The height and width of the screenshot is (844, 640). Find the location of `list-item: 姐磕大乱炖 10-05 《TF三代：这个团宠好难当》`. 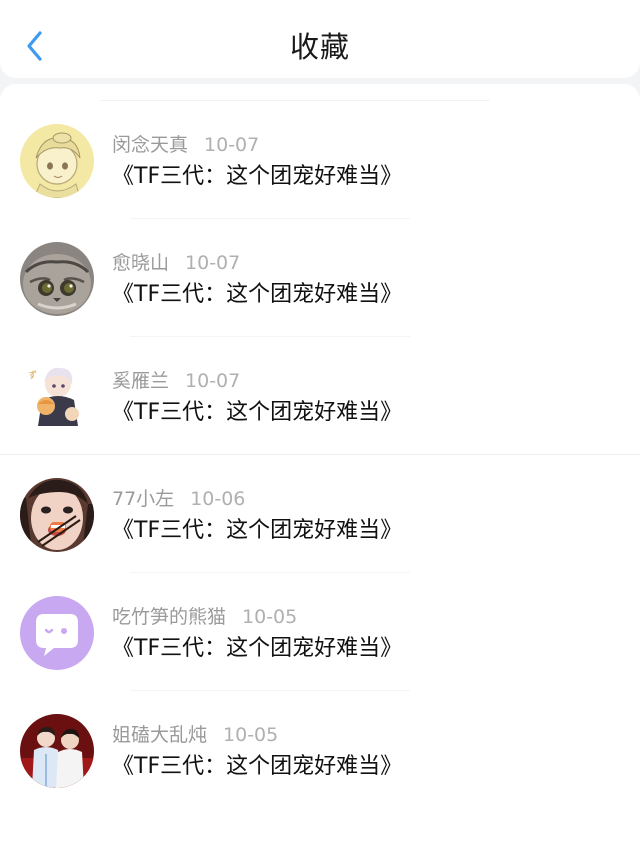

list-item: 姐磕大乱炖 10-05 《TF三代：这个团宠好难当》 is located at coordinates (320, 733).